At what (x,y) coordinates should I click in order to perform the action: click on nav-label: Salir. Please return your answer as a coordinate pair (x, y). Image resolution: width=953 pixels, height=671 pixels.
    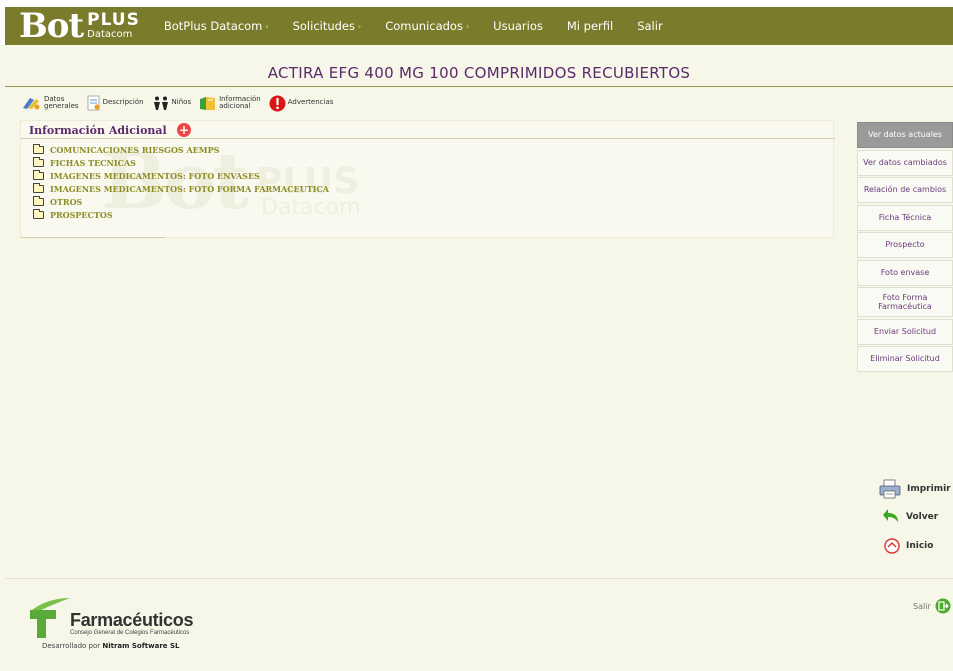
    Looking at the image, I should click on (650, 26).